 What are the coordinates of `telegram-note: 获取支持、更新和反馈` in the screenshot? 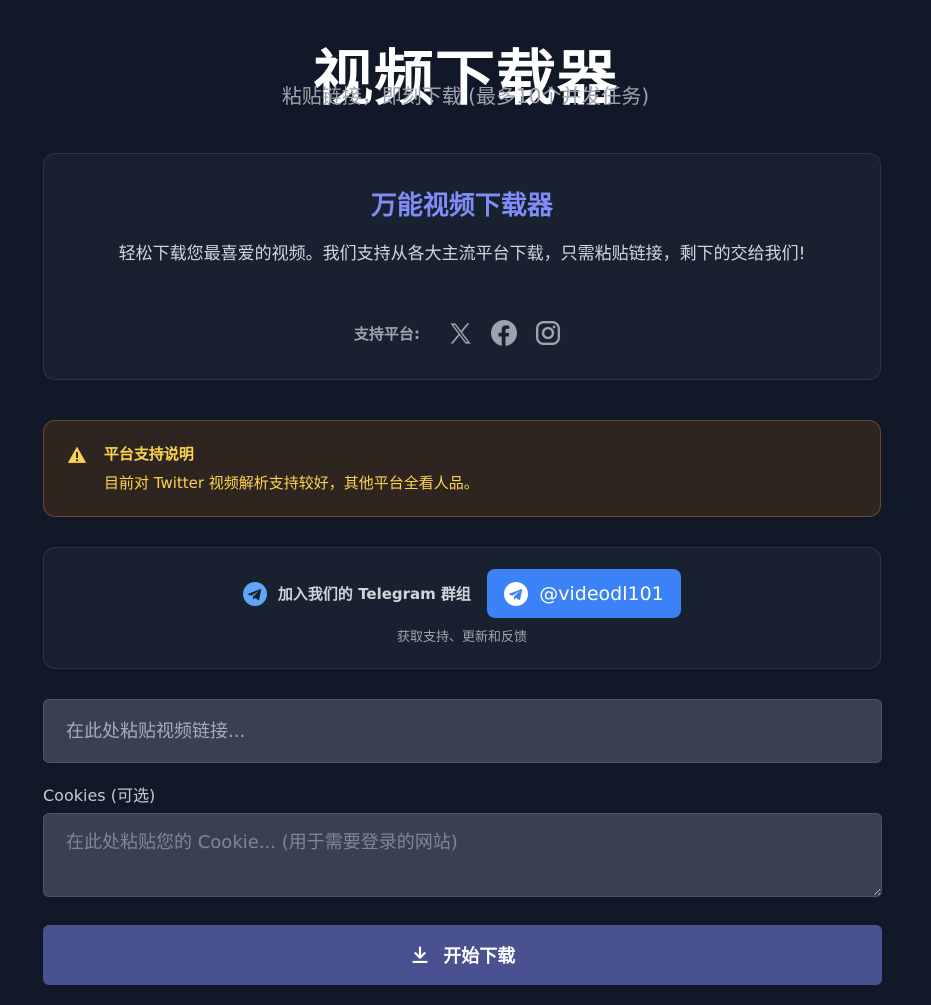 It's located at (461, 637).